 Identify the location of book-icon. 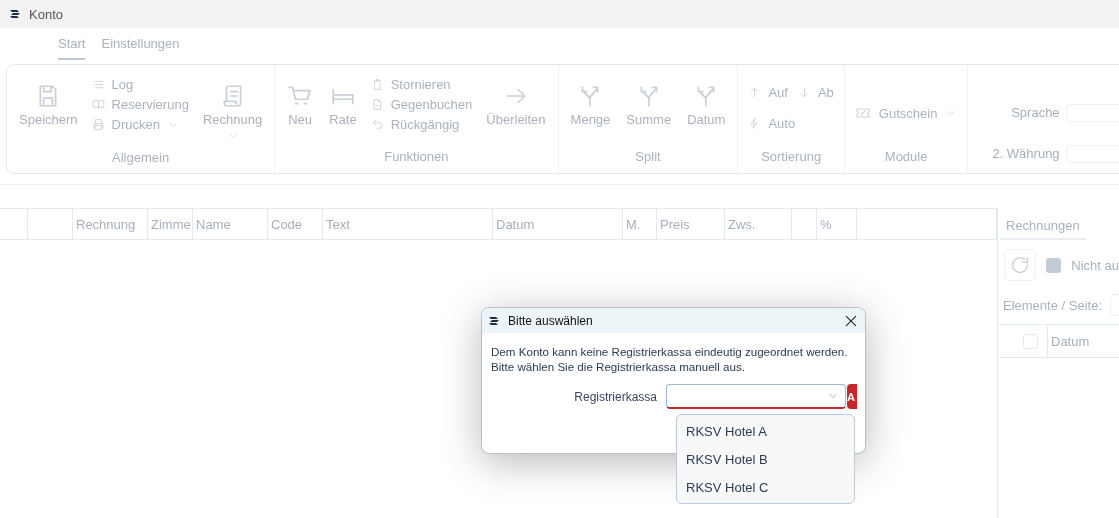
(98, 104).